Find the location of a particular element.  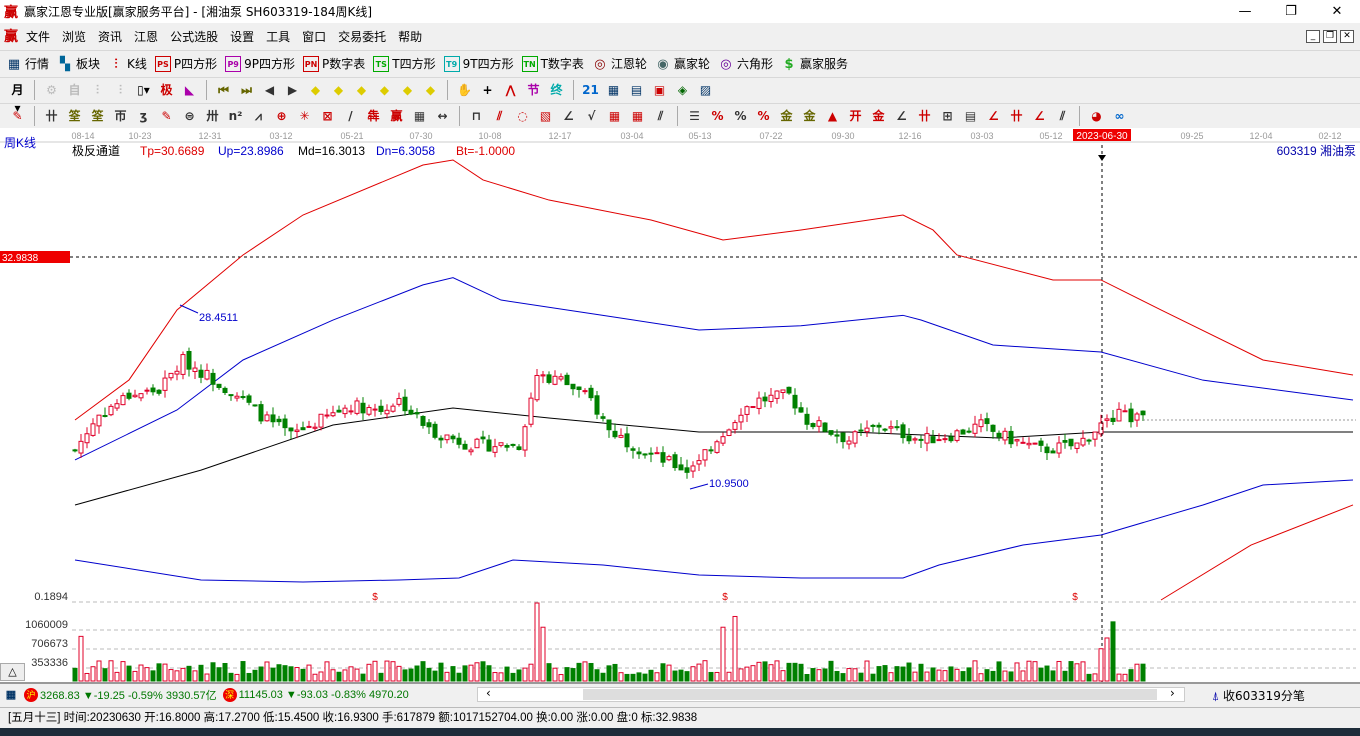

arrow-left-icon: ◆ is located at coordinates (316, 90).